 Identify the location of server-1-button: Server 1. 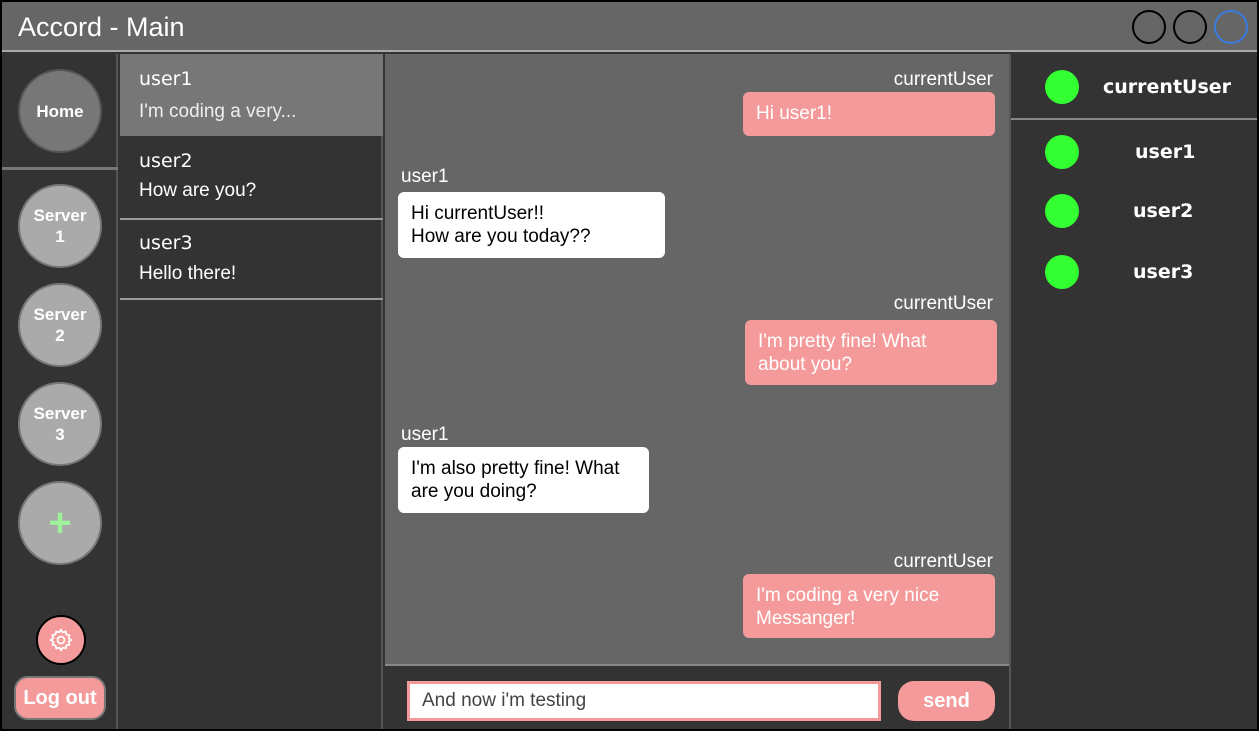
(60, 226).